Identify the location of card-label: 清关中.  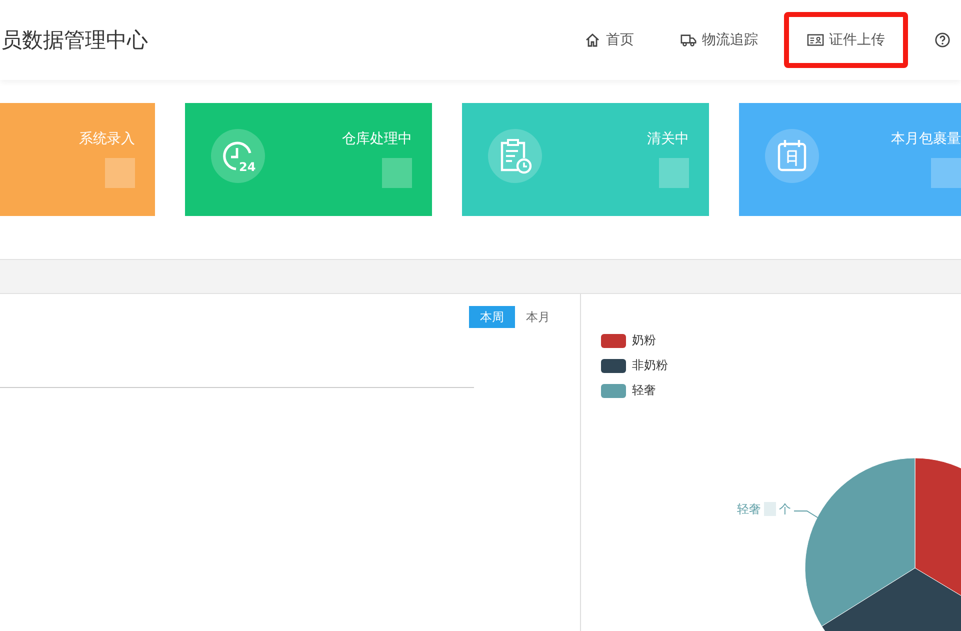
(668, 139).